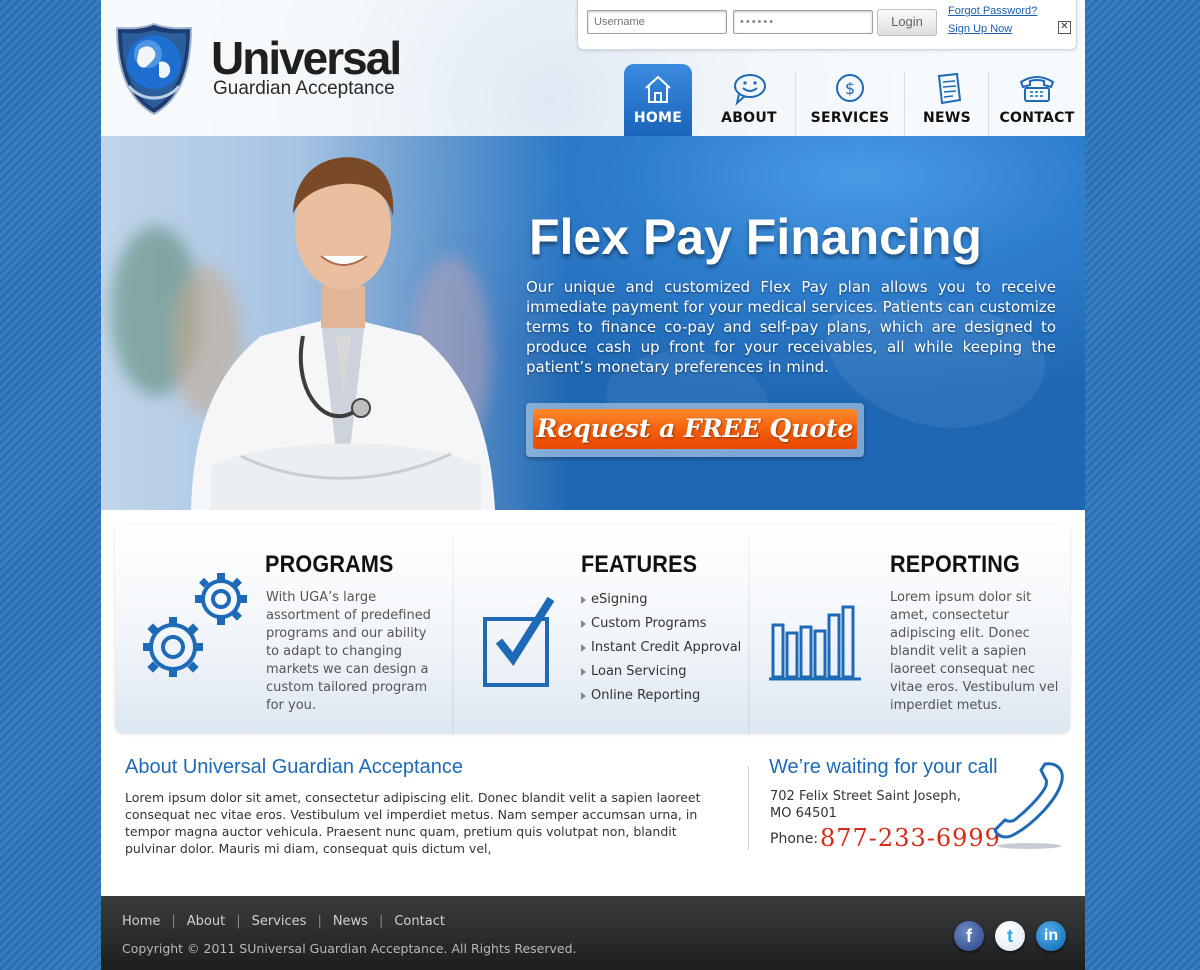 This screenshot has height=970, width=1200. I want to click on footer-nav: Home | About | Services | News | Contact, so click(283, 921).